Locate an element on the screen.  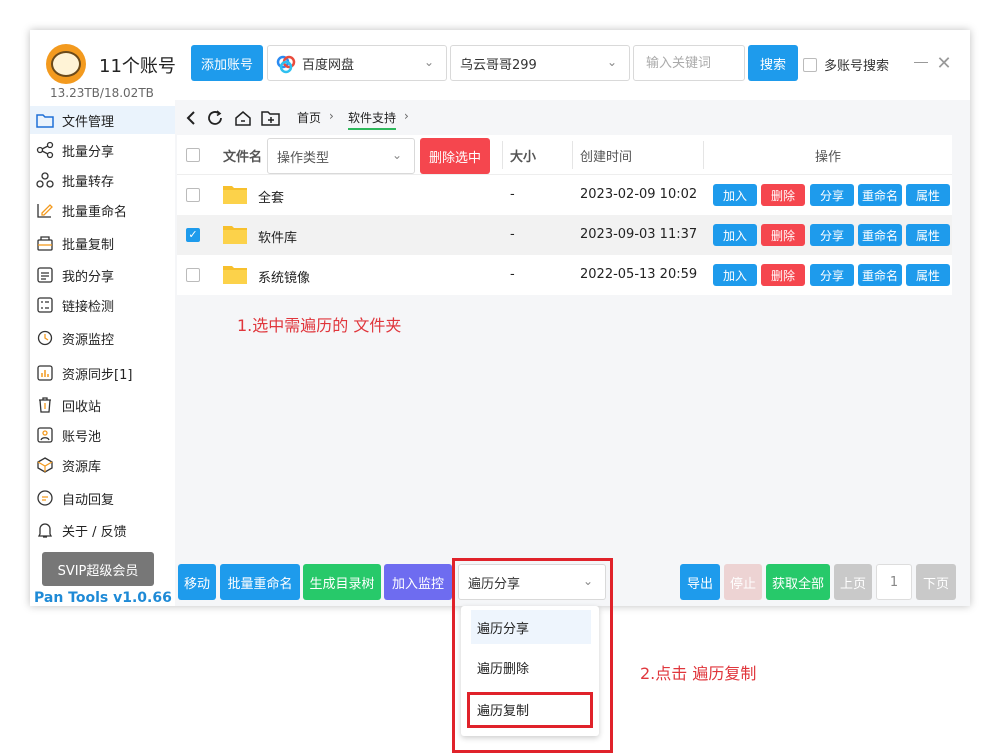
next-page-button: 下页 is located at coordinates (936, 582).